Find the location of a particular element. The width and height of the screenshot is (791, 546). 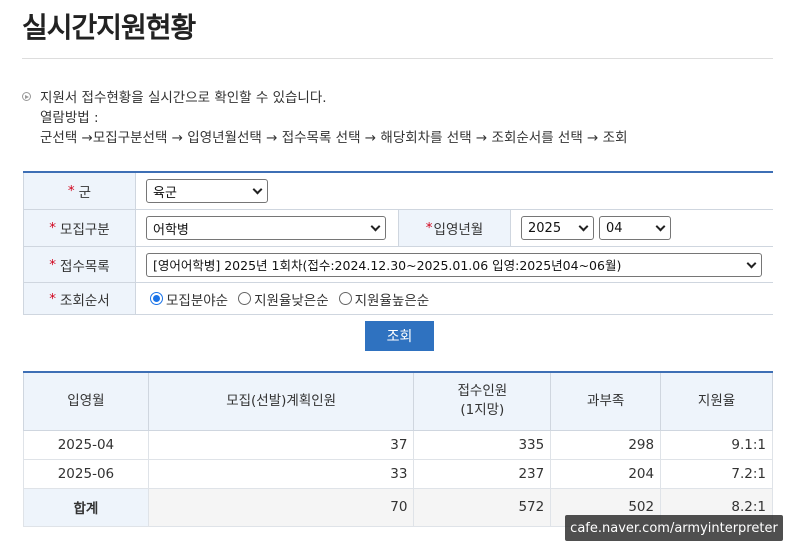

branch-select-value: 육군 is located at coordinates (165, 193).